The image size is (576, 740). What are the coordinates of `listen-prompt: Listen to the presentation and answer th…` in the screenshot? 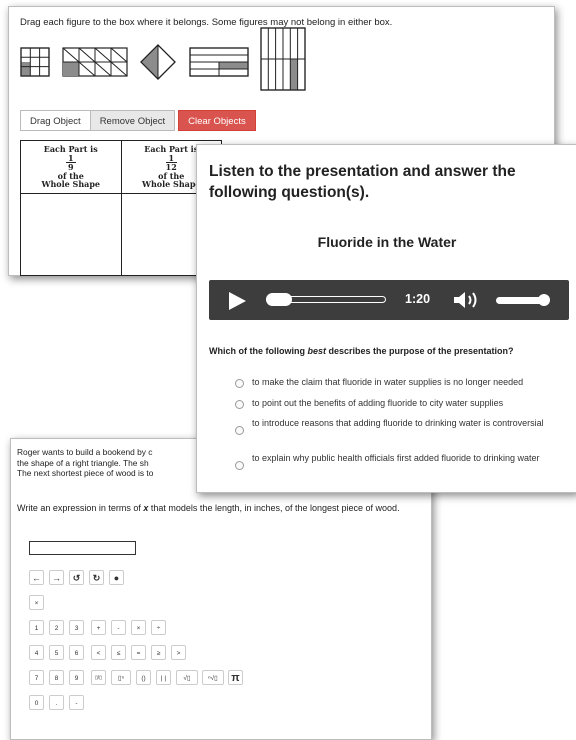 It's located at (362, 182).